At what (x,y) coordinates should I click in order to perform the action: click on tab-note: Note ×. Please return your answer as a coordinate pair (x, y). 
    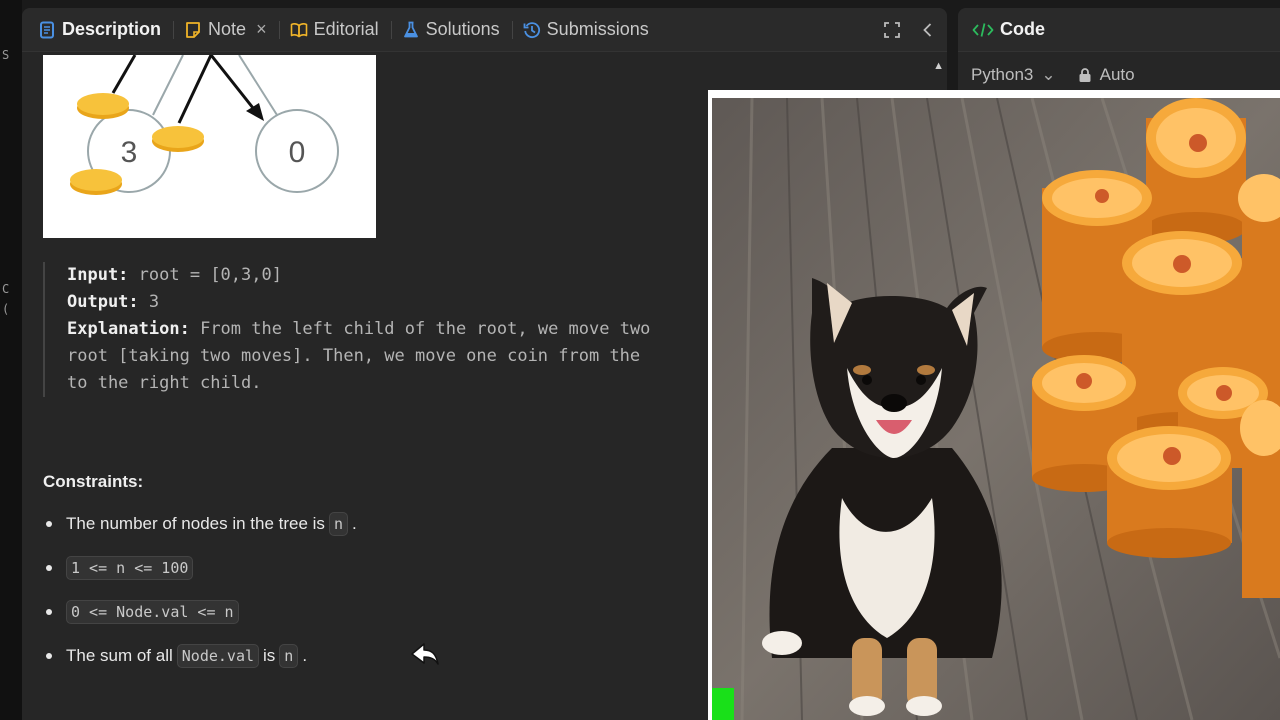
    Looking at the image, I should click on (230, 30).